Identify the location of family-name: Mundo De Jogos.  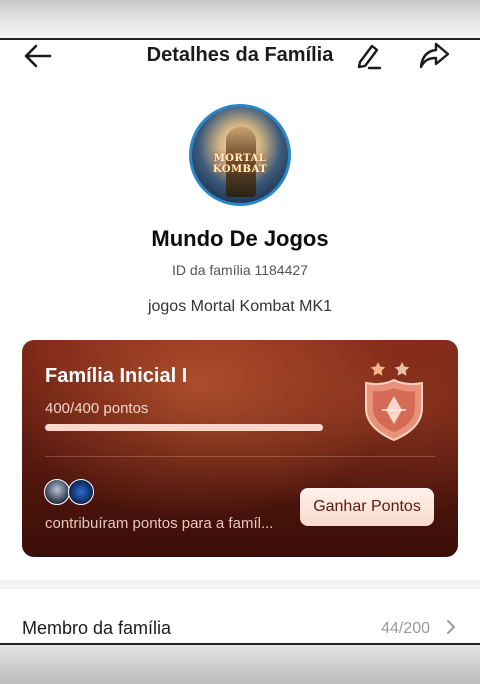
(240, 238).